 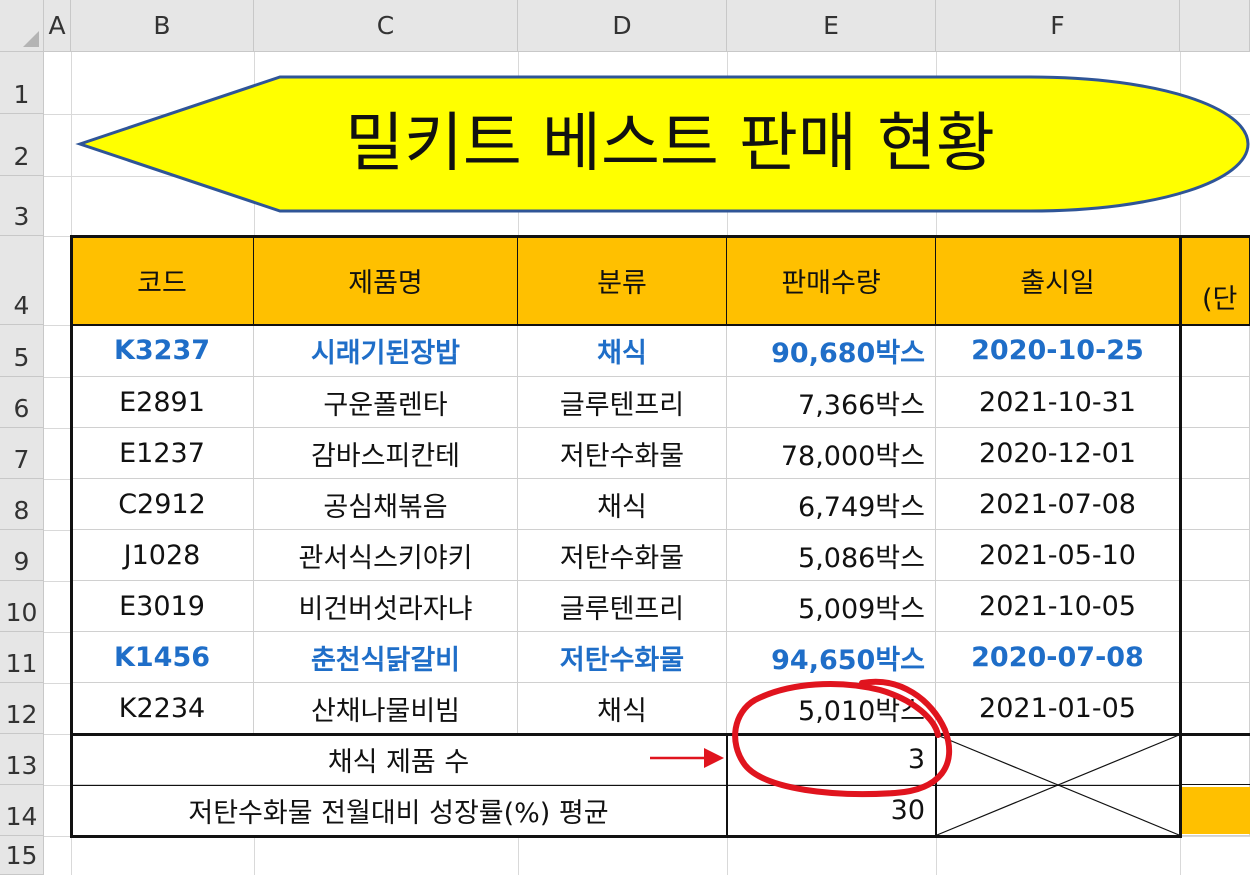 What do you see at coordinates (831, 351) in the screenshot?
I see `quantity-cell: 90,680박스` at bounding box center [831, 351].